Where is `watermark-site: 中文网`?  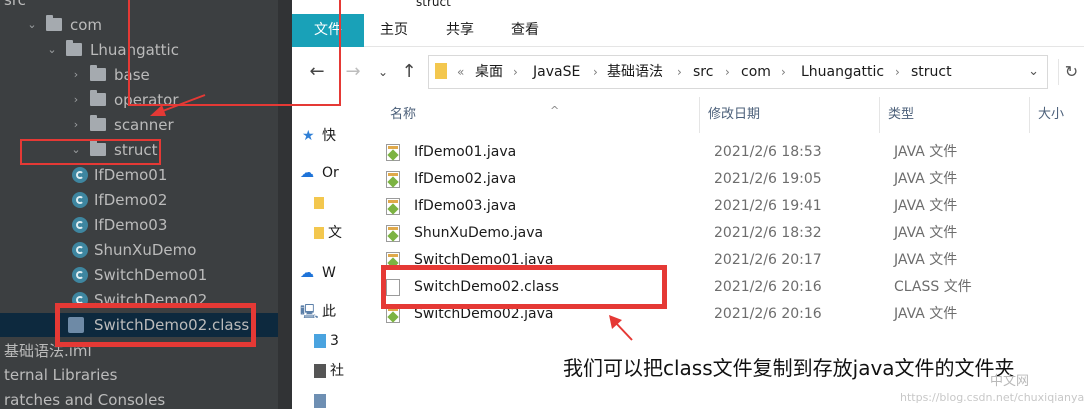
watermark-site: 中文网 is located at coordinates (1010, 381).